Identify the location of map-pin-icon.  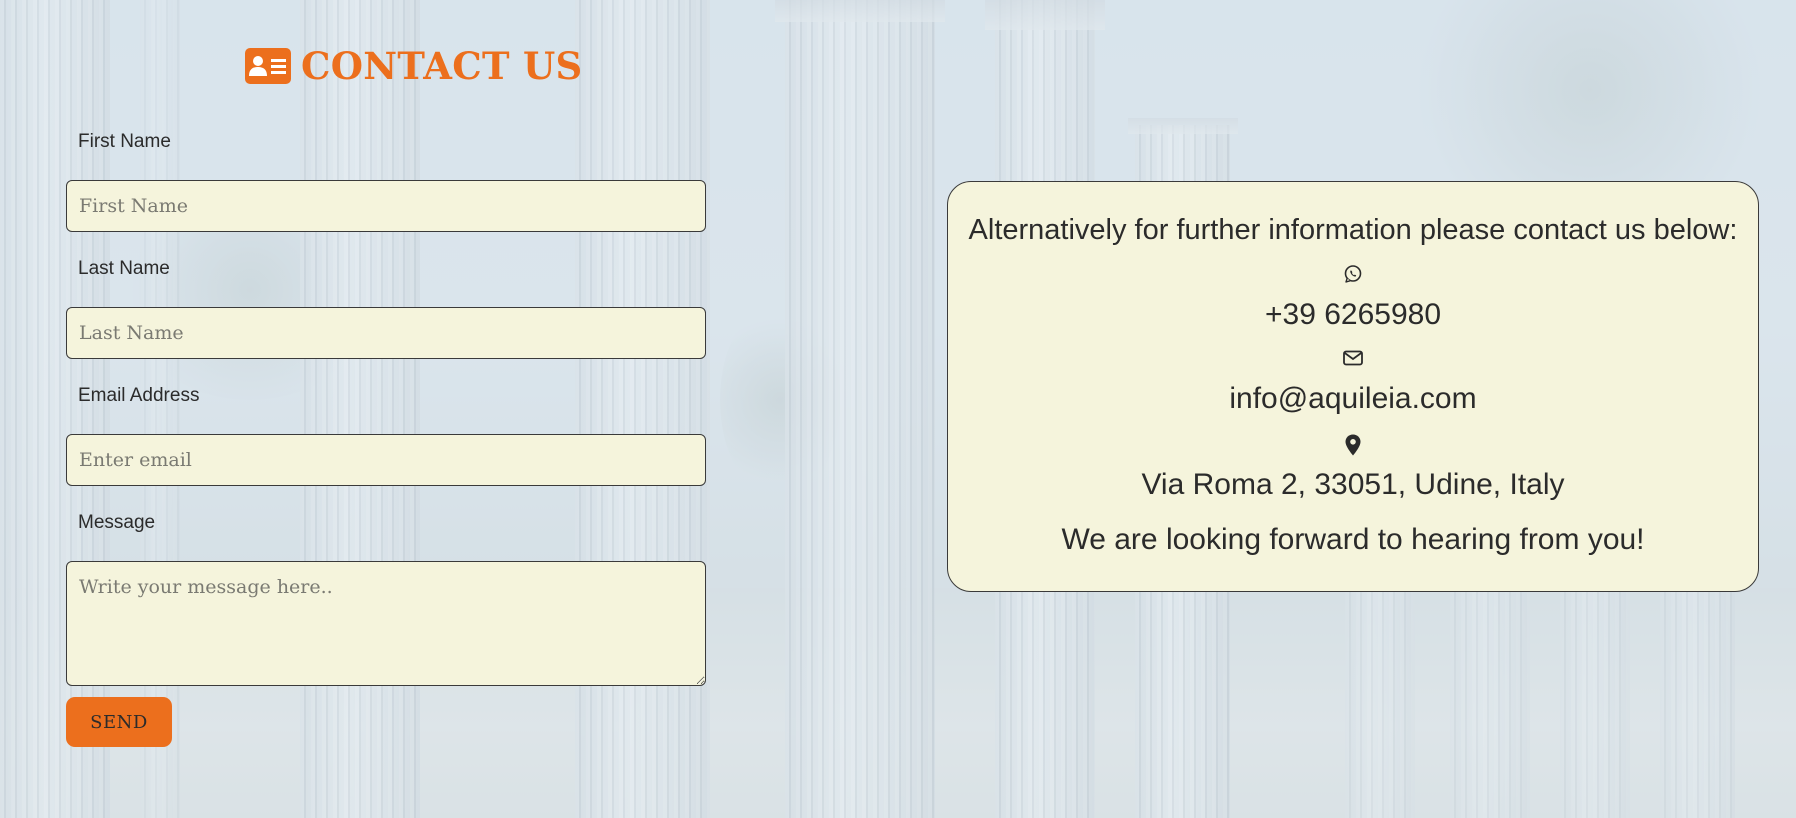
(1353, 447).